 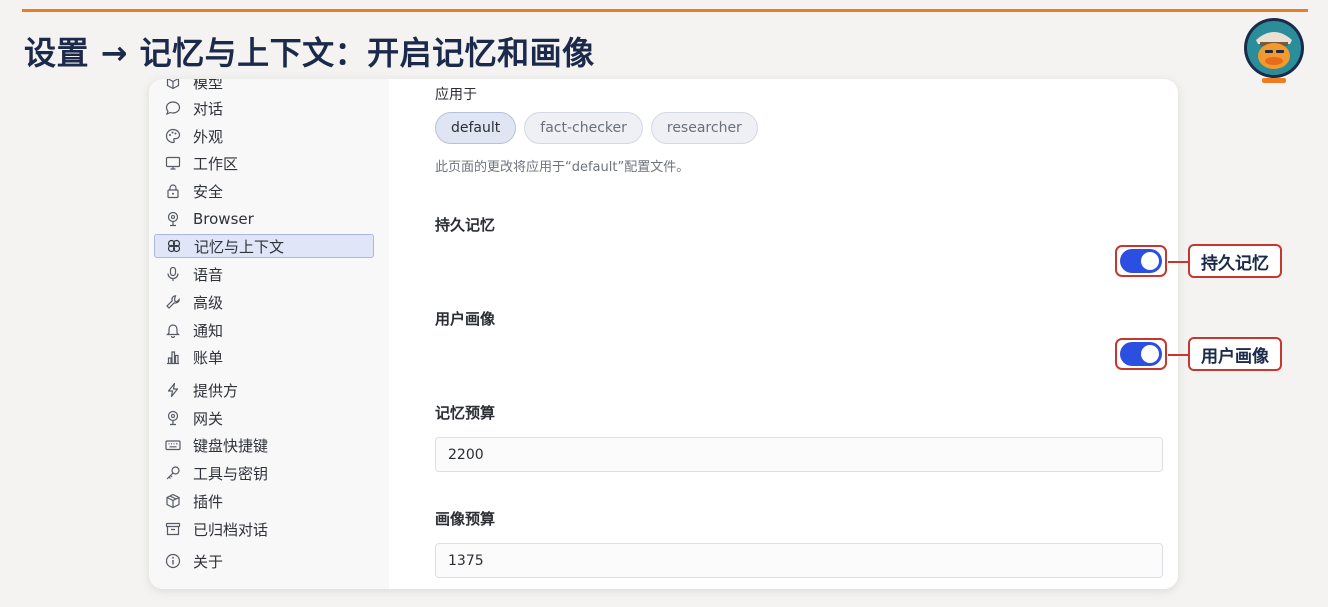 I want to click on sidebar-item-about: 关于, so click(x=264, y=561).